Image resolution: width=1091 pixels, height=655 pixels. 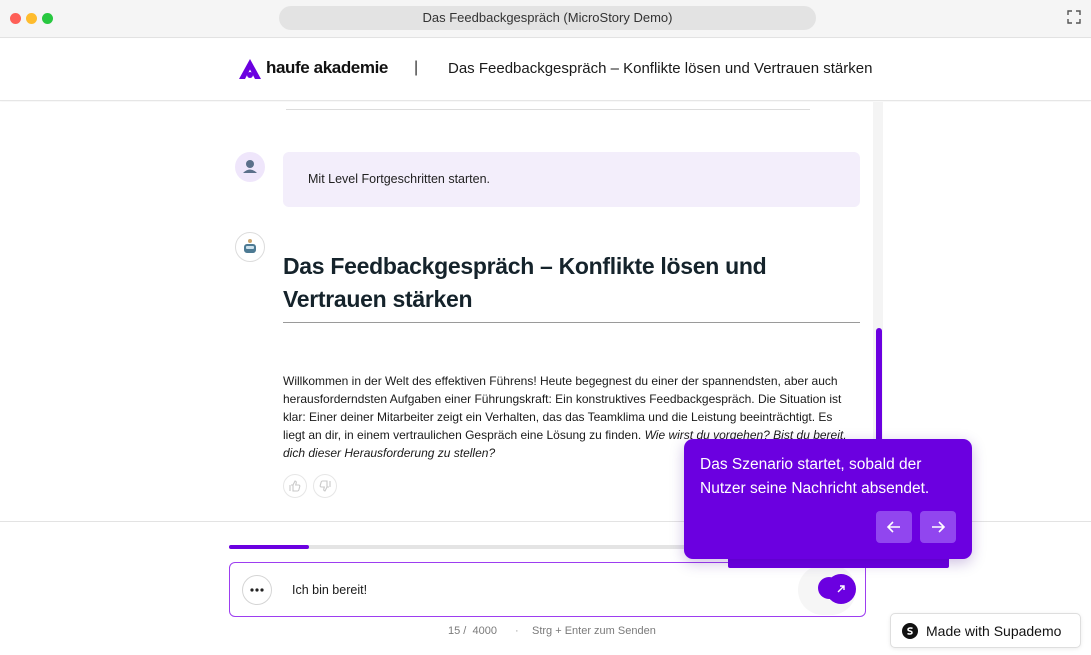 I want to click on window-titlebar: Das Feedbackgespräch (MicroStory Demo), so click(x=545, y=19).